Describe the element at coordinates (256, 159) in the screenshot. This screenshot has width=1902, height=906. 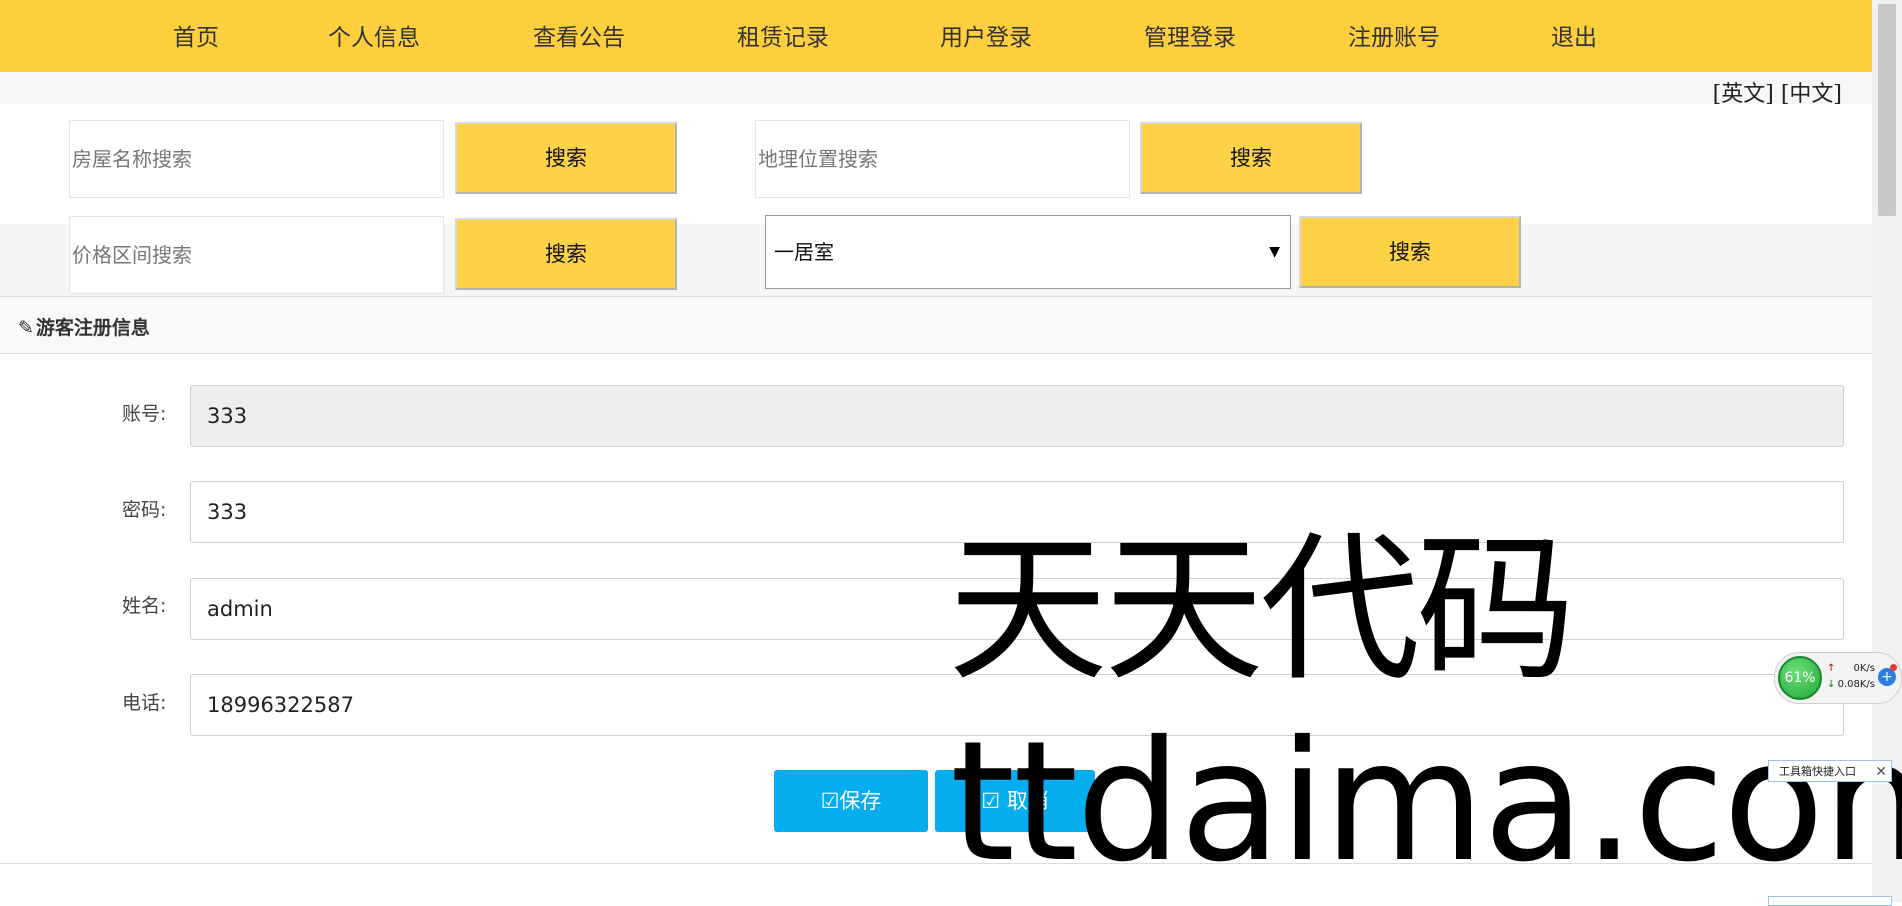
I see `house-name-search-input: 房屋名称搜索` at that location.